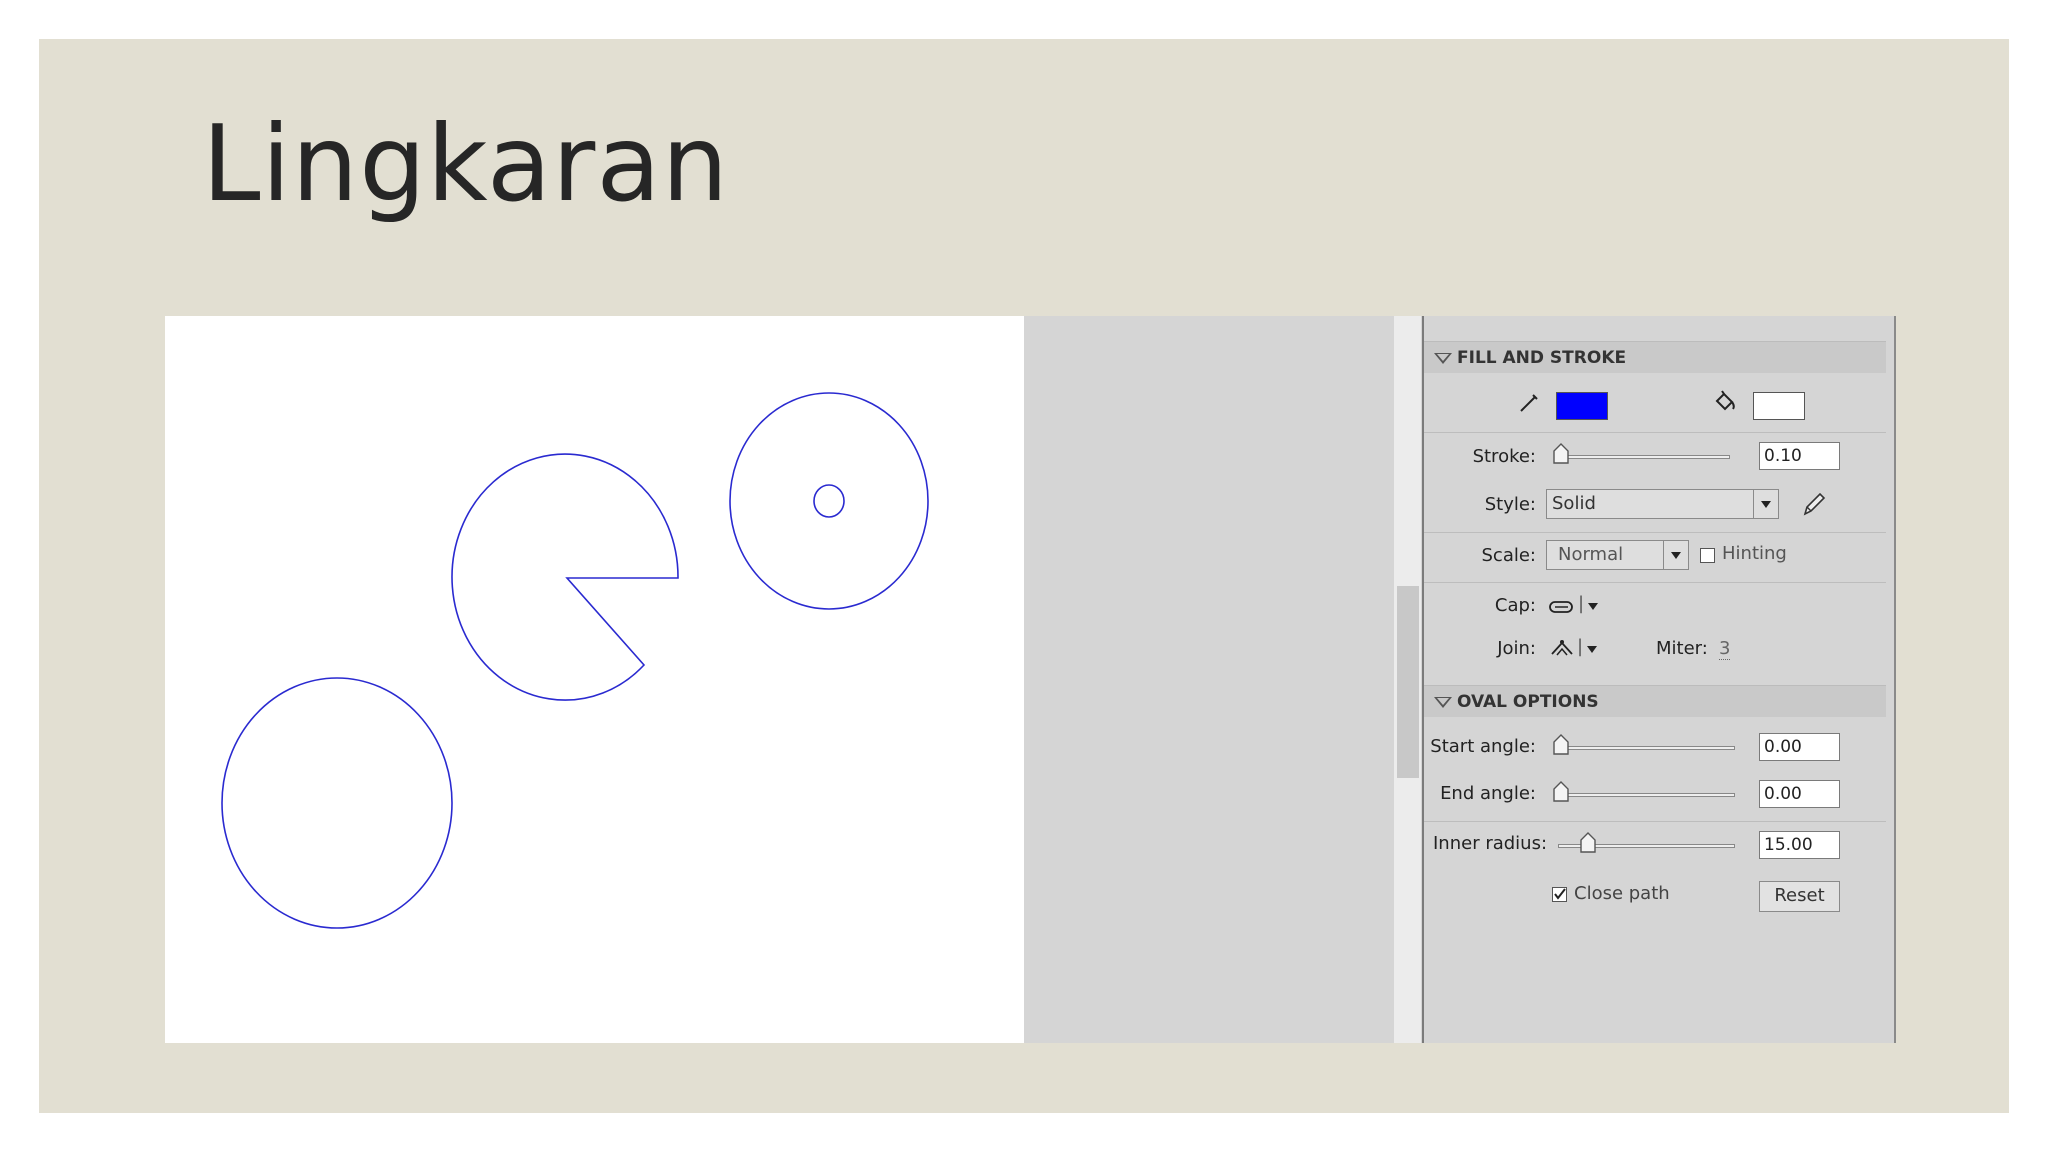  I want to click on checkmark-icon, so click(1560, 894).